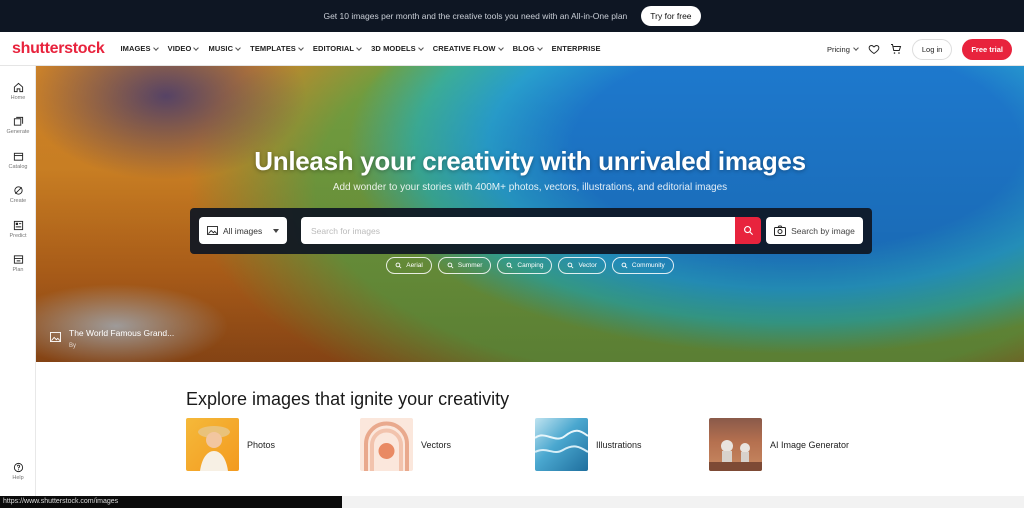 This screenshot has height=508, width=1024. I want to click on rail-item-catalog: Catalog, so click(18, 160).